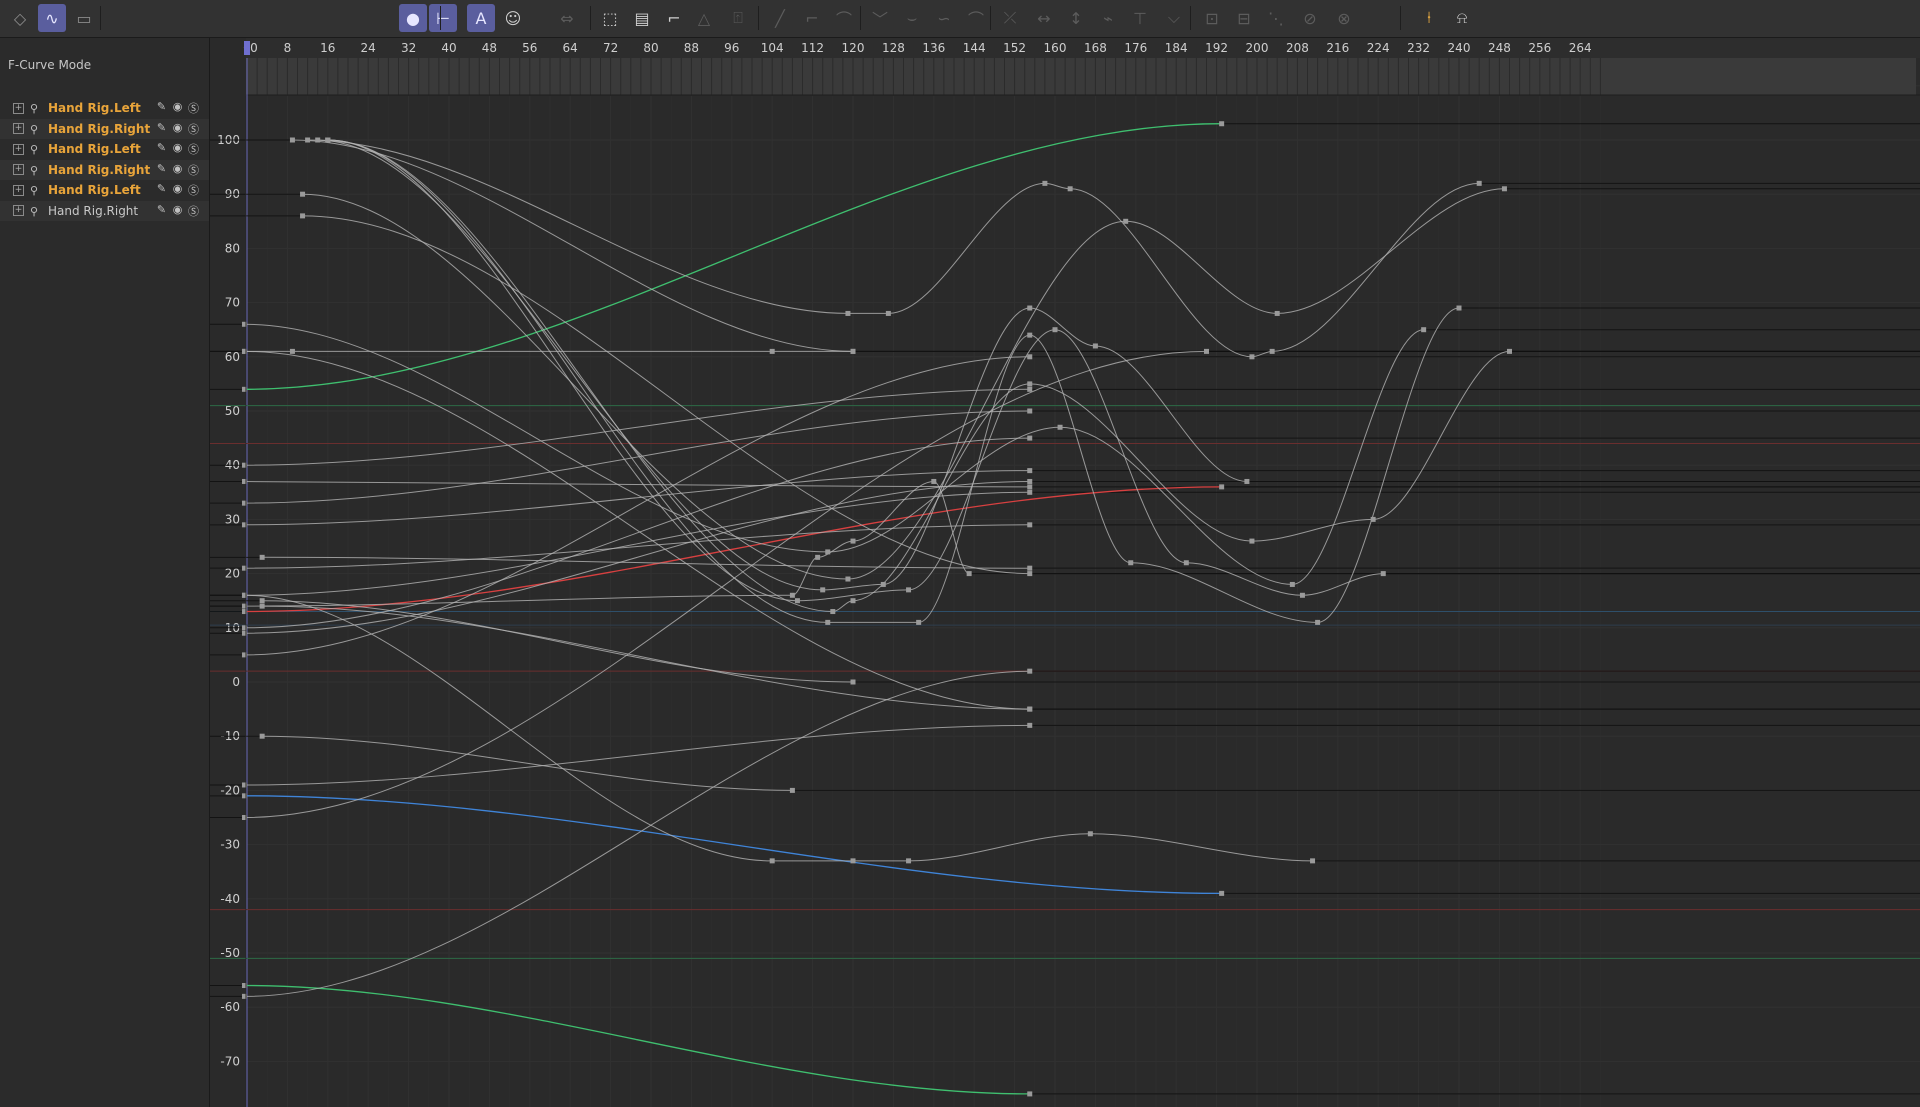 The height and width of the screenshot is (1107, 1920). What do you see at coordinates (1140, 18) in the screenshot?
I see `auto-tangent-icon: ⊤` at bounding box center [1140, 18].